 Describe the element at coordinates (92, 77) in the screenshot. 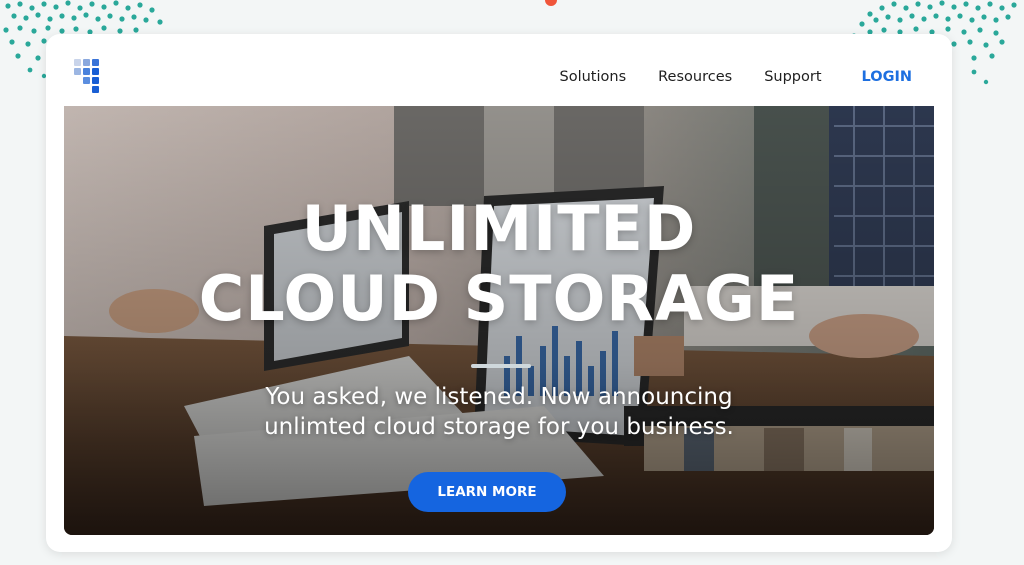

I see `grid-logo-icon` at that location.